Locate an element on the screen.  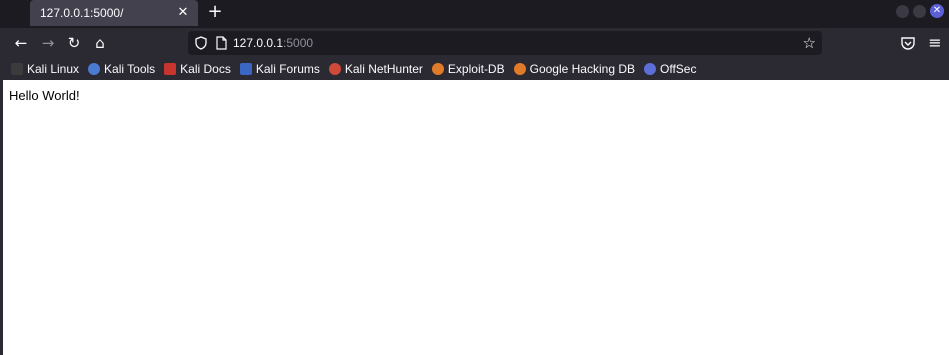
bookmark-label: Kali Tools is located at coordinates (130, 69).